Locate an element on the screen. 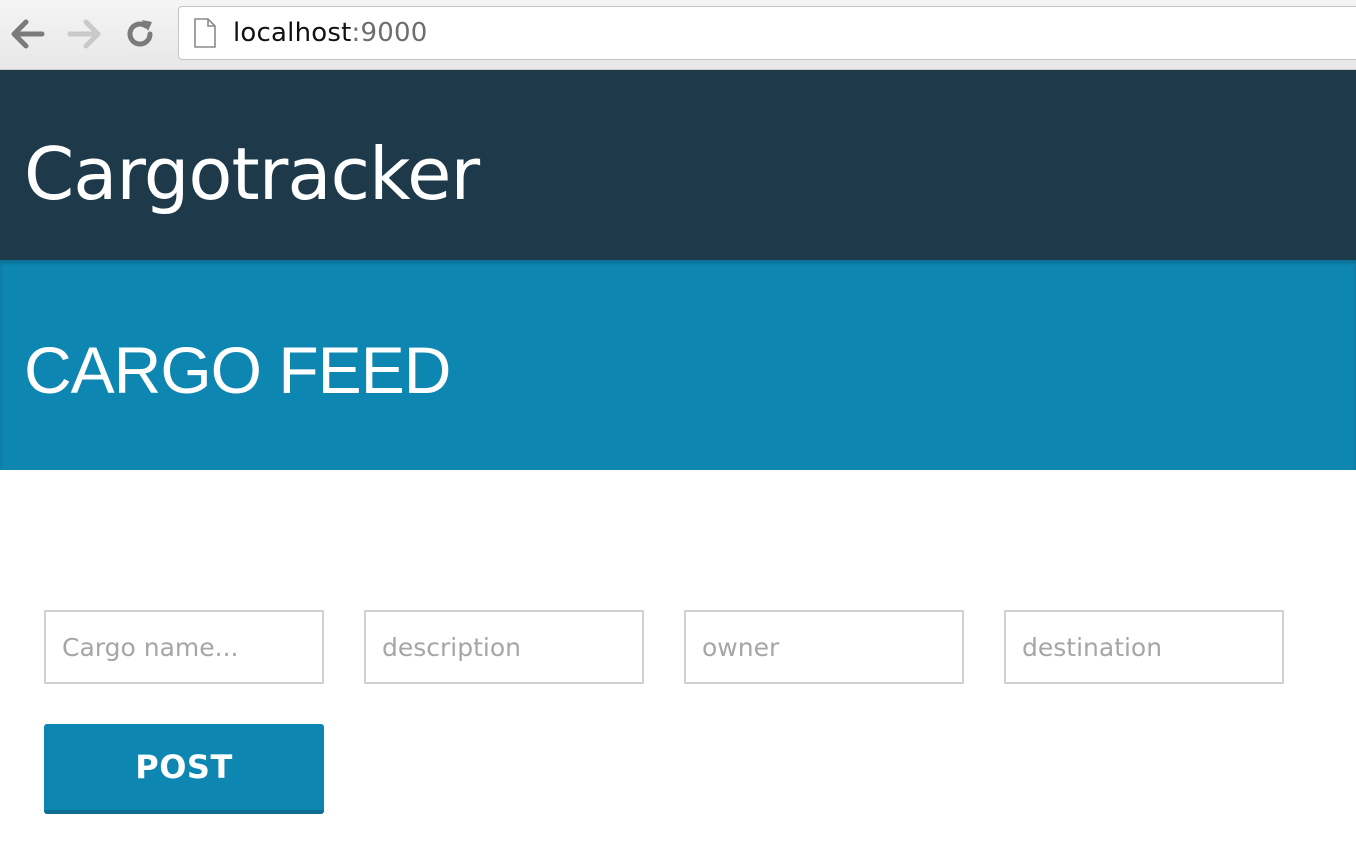  reload-icon is located at coordinates (140, 33).